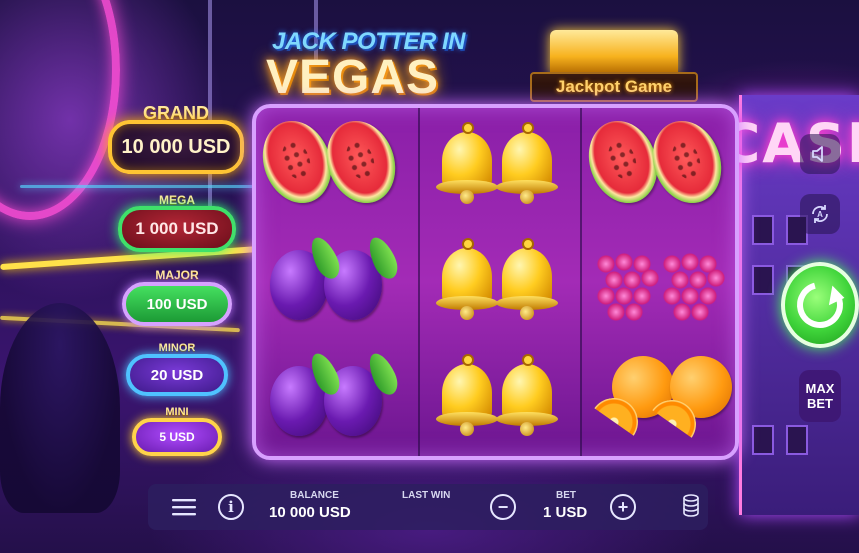 The width and height of the screenshot is (859, 553). What do you see at coordinates (820, 403) in the screenshot?
I see `max-bet-label-line2: BET` at bounding box center [820, 403].